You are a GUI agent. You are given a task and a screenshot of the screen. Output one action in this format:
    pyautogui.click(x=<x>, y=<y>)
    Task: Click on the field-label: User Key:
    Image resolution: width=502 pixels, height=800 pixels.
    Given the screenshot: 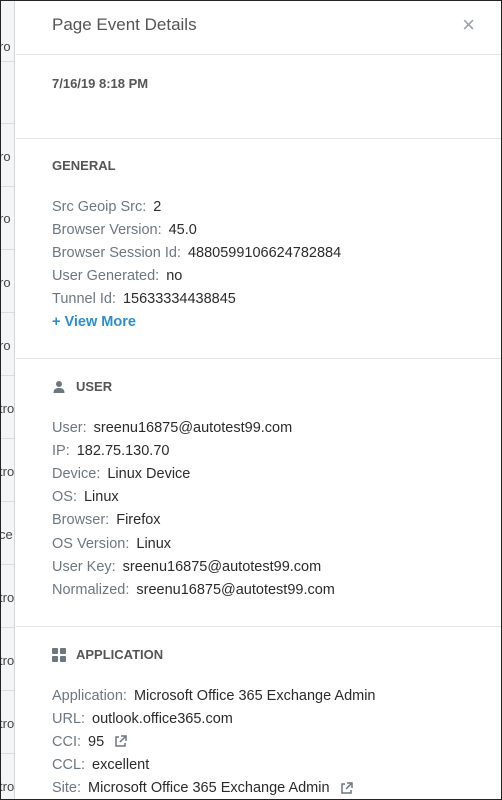 What is the action you would take?
    pyautogui.click(x=84, y=566)
    